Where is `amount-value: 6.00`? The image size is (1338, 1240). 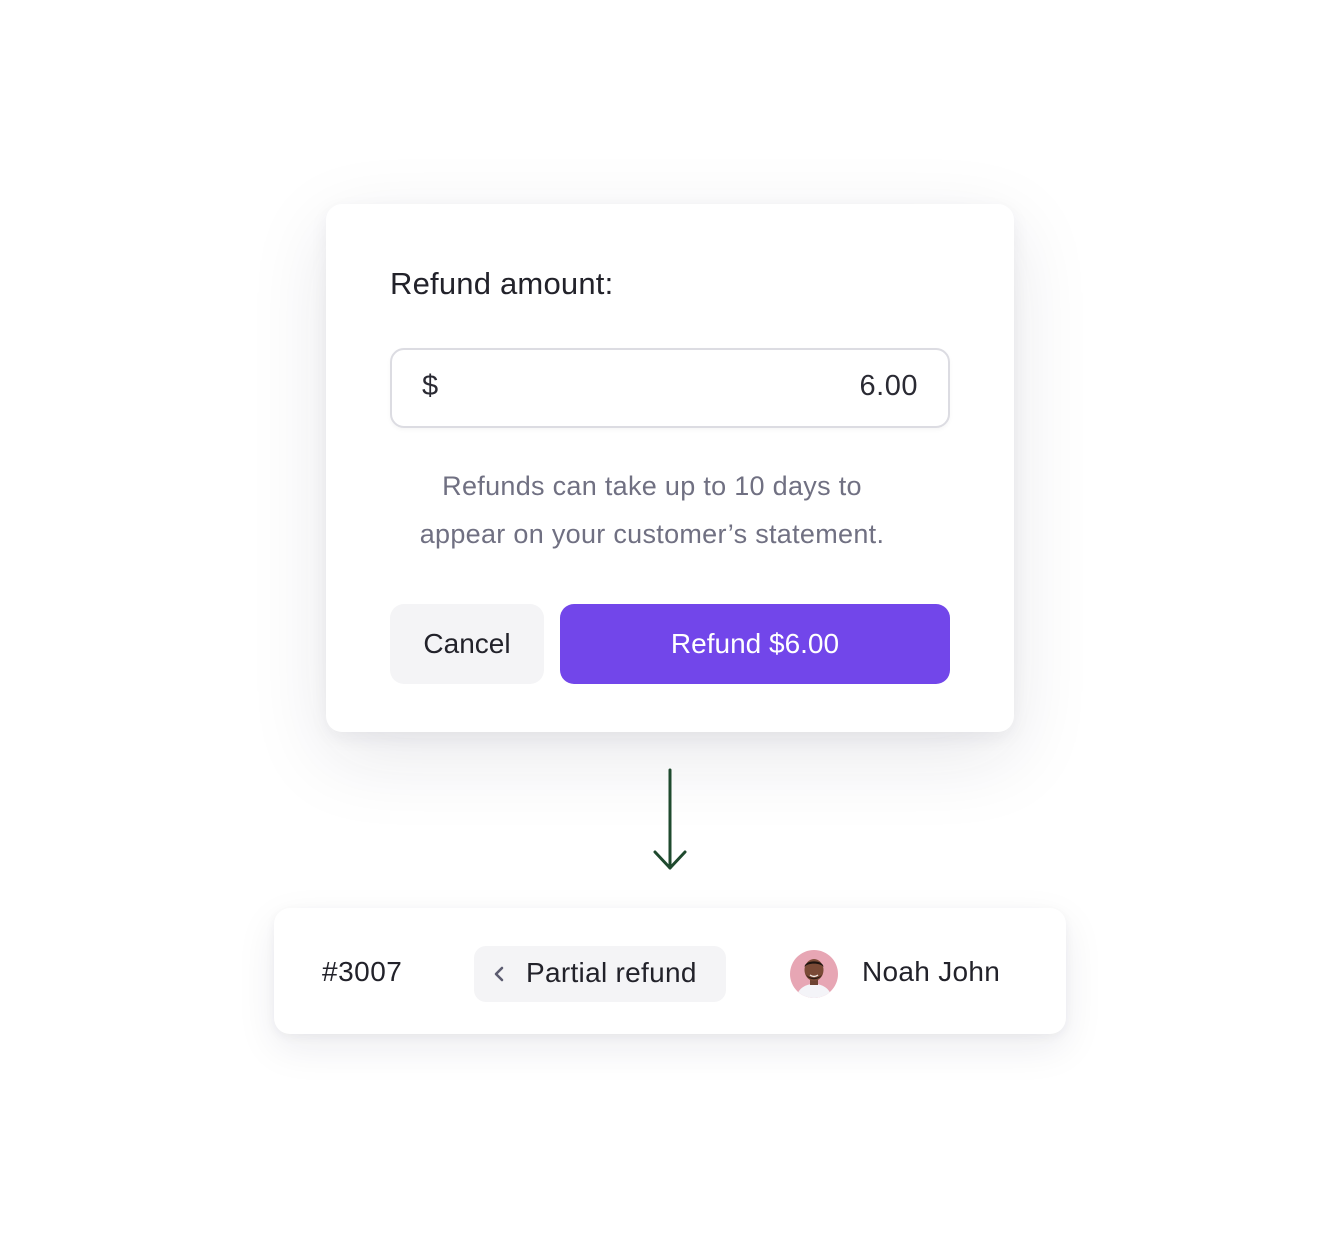
amount-value: 6.00 is located at coordinates (888, 386).